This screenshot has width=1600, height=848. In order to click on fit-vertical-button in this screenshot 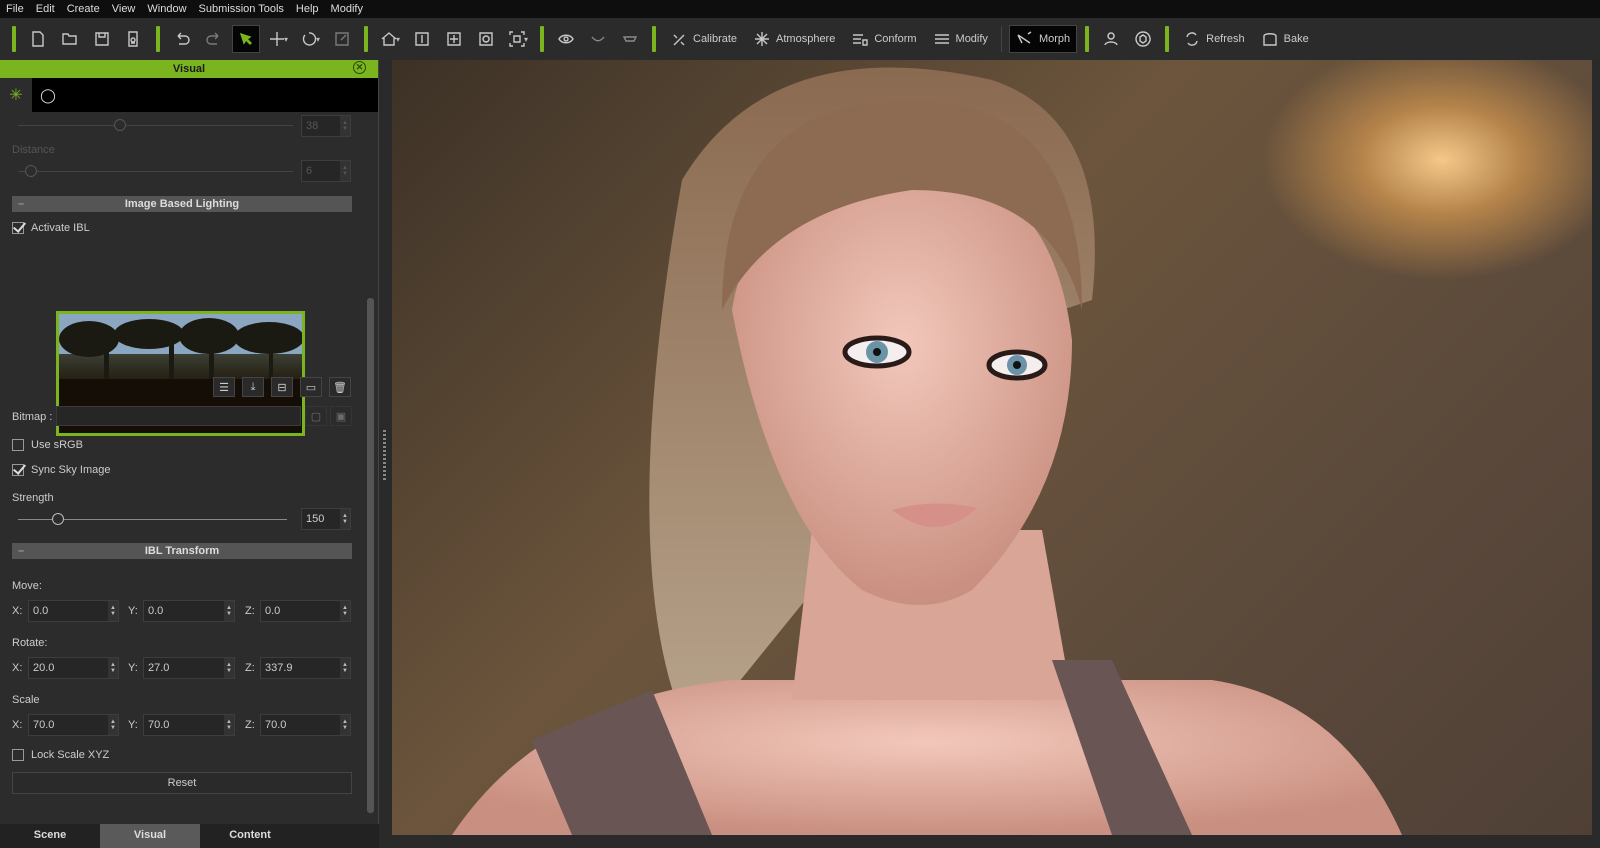, I will do `click(422, 39)`.